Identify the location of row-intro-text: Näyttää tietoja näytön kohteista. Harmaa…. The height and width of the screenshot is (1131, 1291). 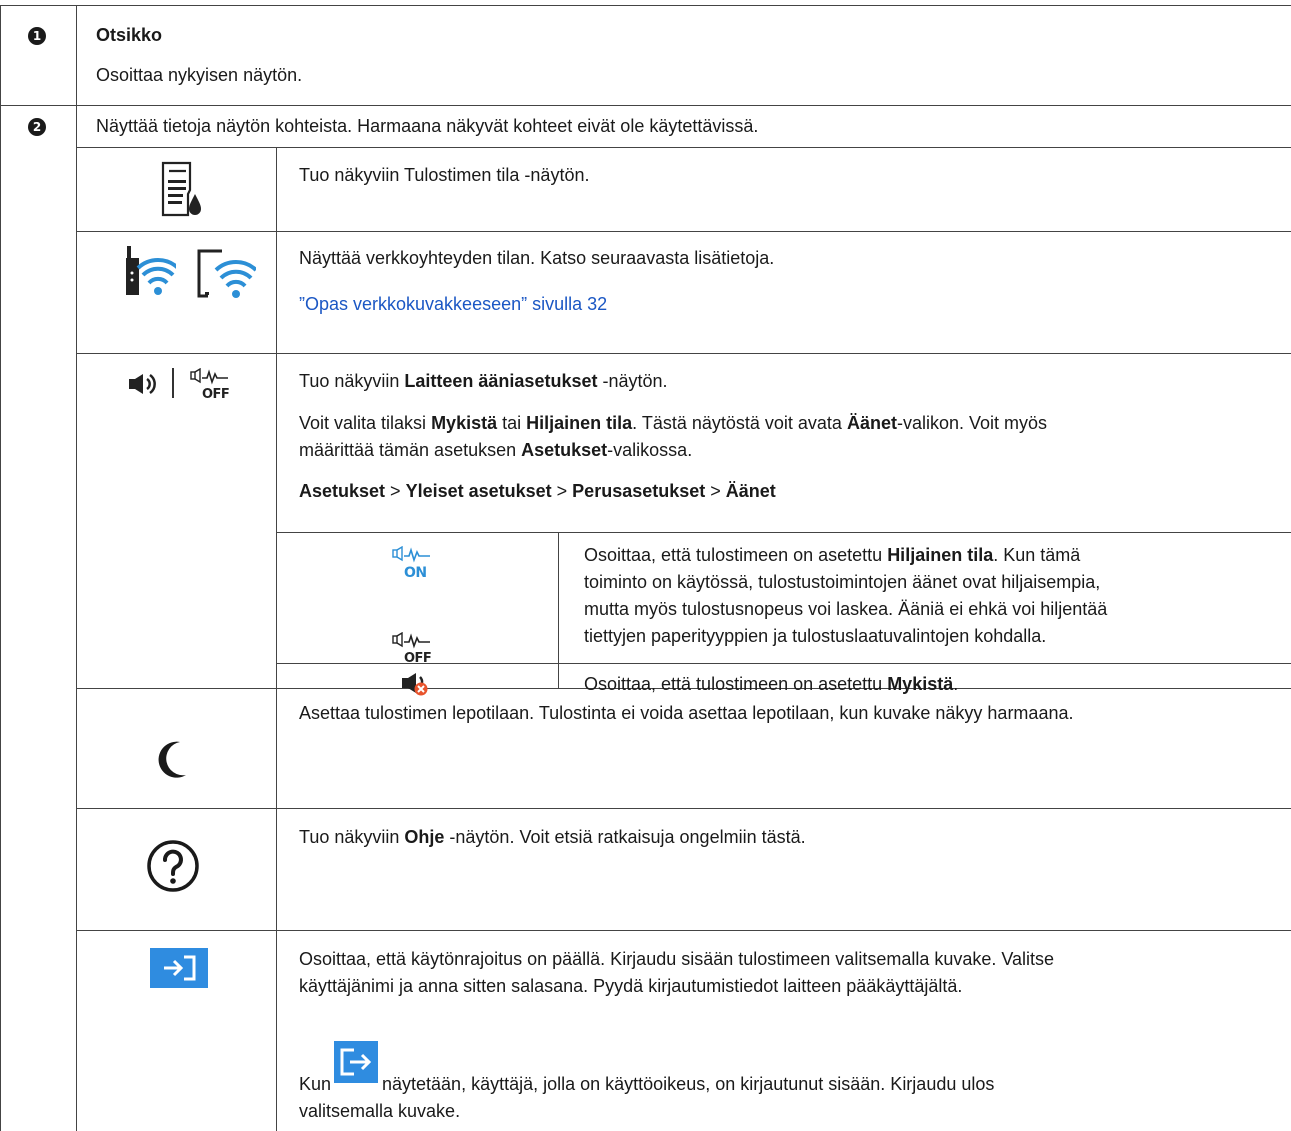
(427, 126).